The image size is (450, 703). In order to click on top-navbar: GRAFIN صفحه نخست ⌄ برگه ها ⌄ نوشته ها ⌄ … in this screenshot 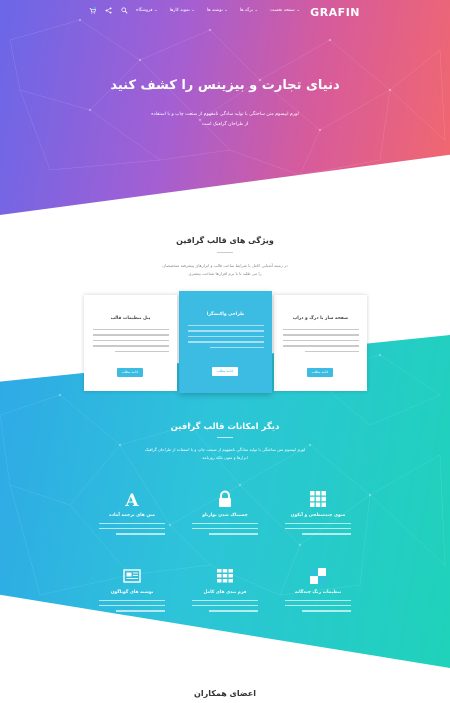, I will do `click(225, 13)`.